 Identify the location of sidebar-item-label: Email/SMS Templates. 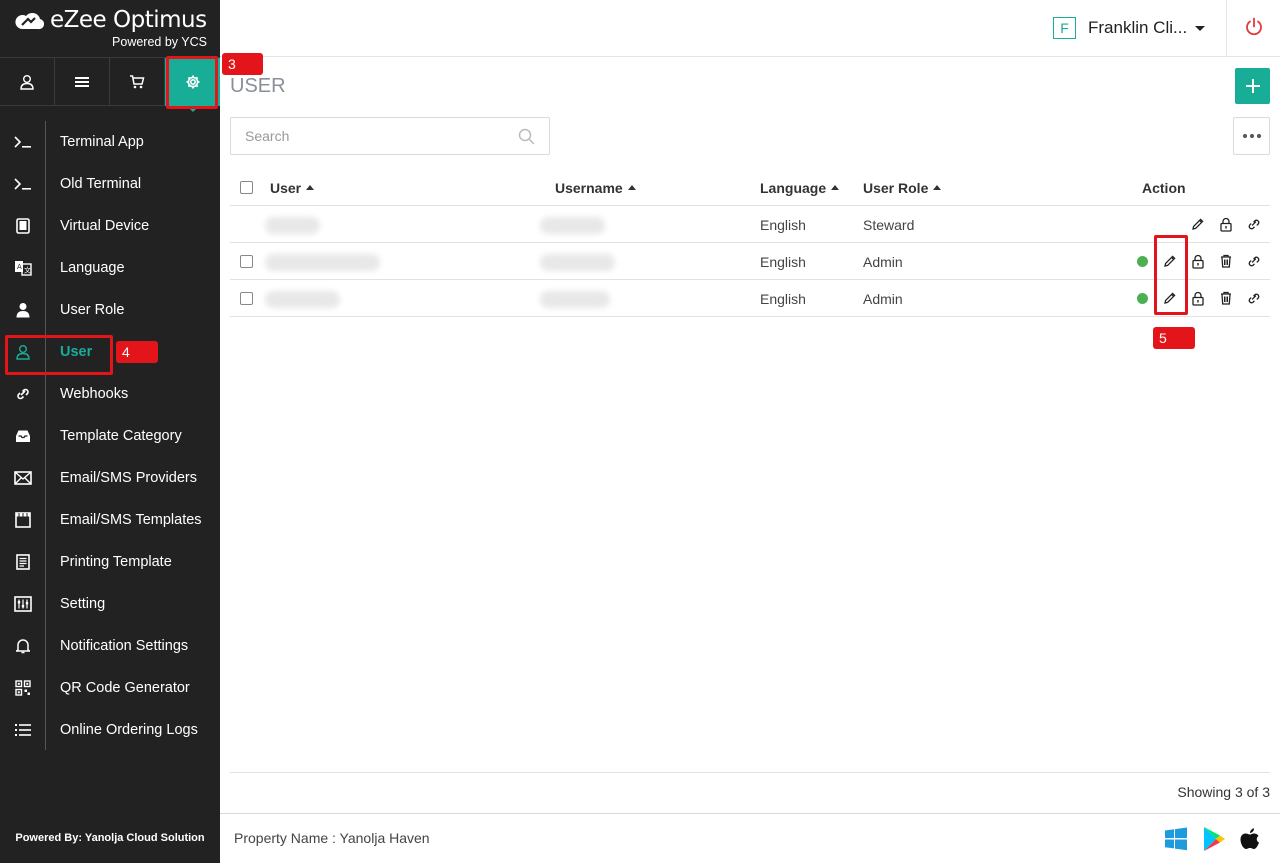
(131, 520).